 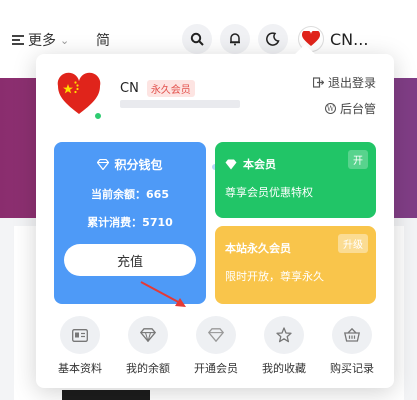 I want to click on nav-purchases-label: 购买记录, so click(x=352, y=368).